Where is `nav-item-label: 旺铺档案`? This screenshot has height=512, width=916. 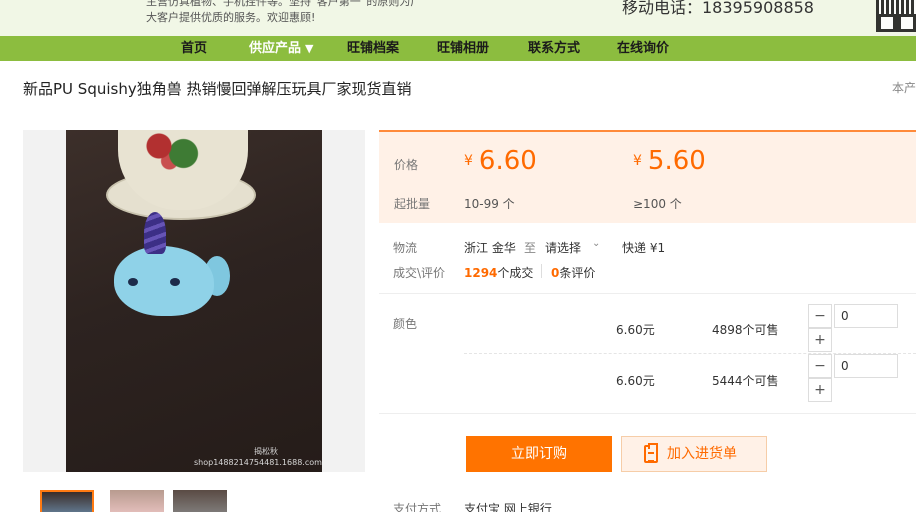 nav-item-label: 旺铺档案 is located at coordinates (373, 48).